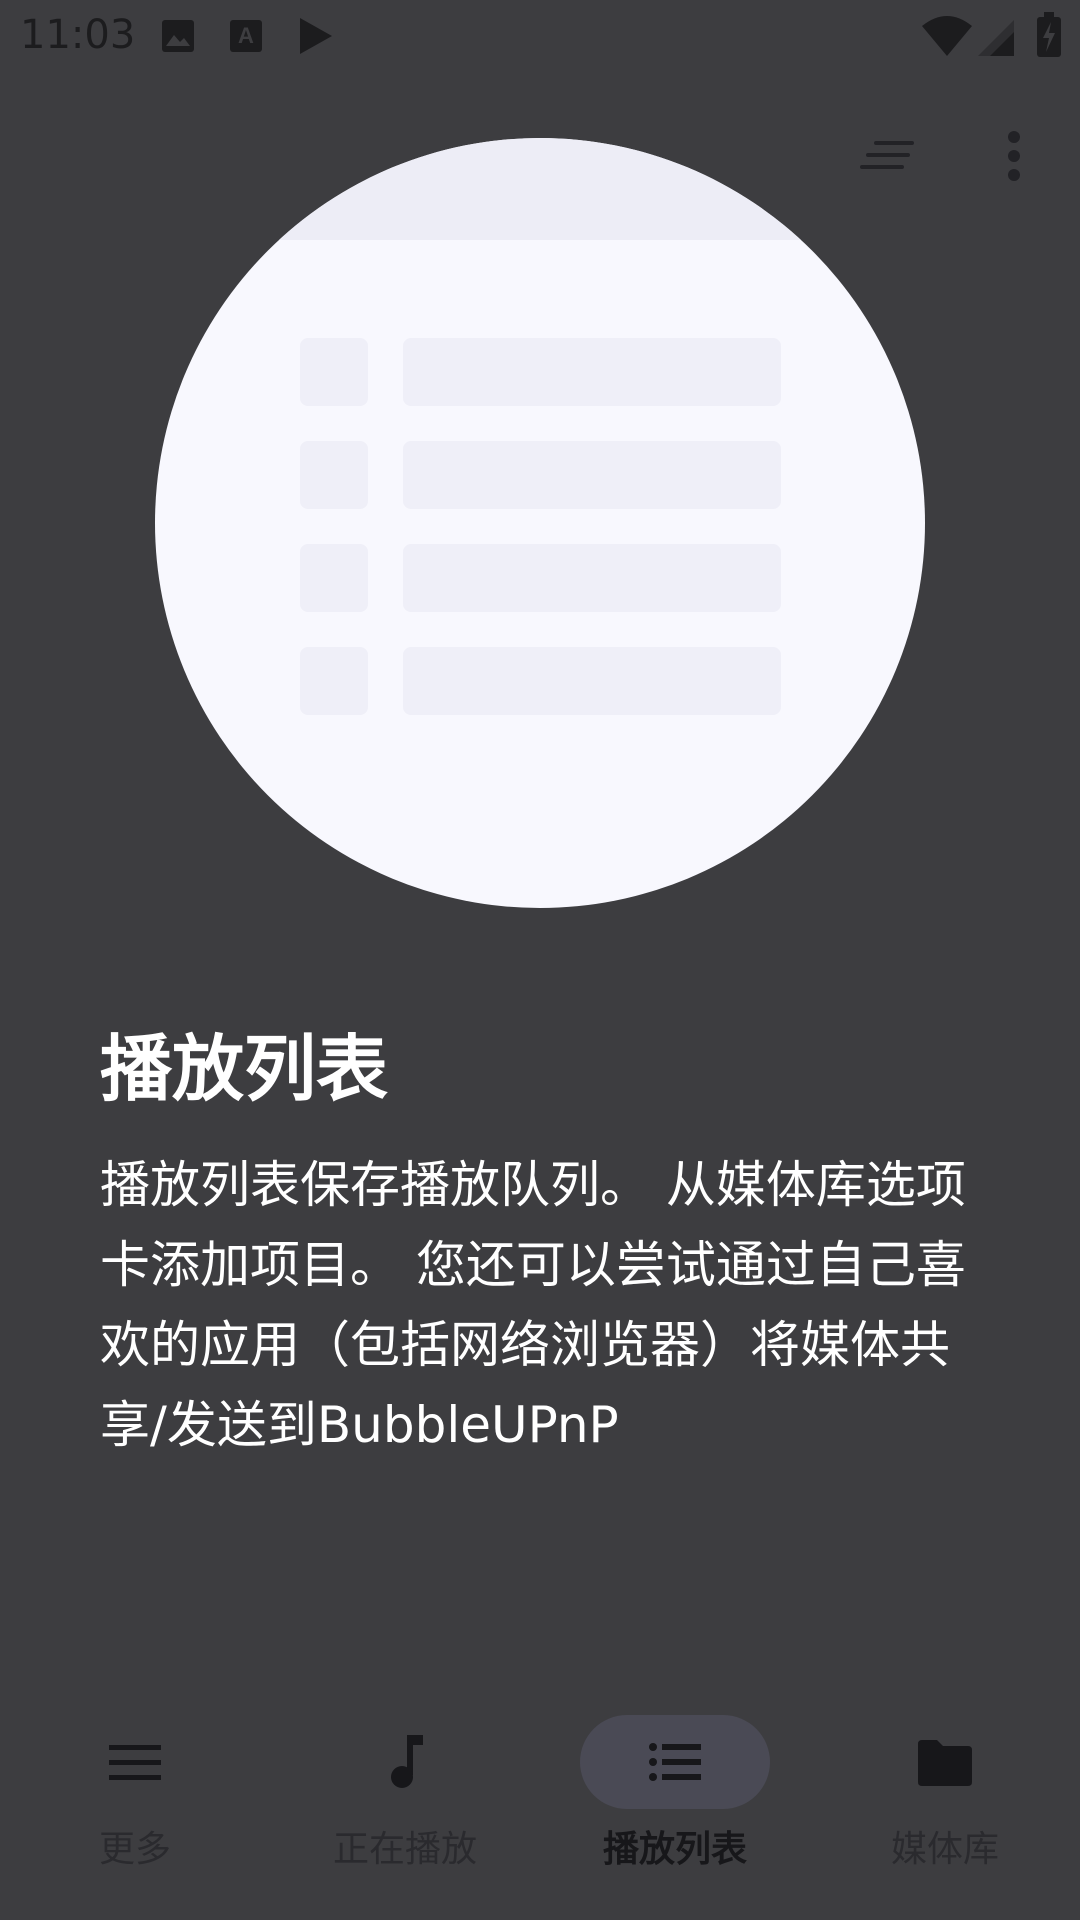  What do you see at coordinates (944, 1849) in the screenshot?
I see `nav-label-library: 媒体库` at bounding box center [944, 1849].